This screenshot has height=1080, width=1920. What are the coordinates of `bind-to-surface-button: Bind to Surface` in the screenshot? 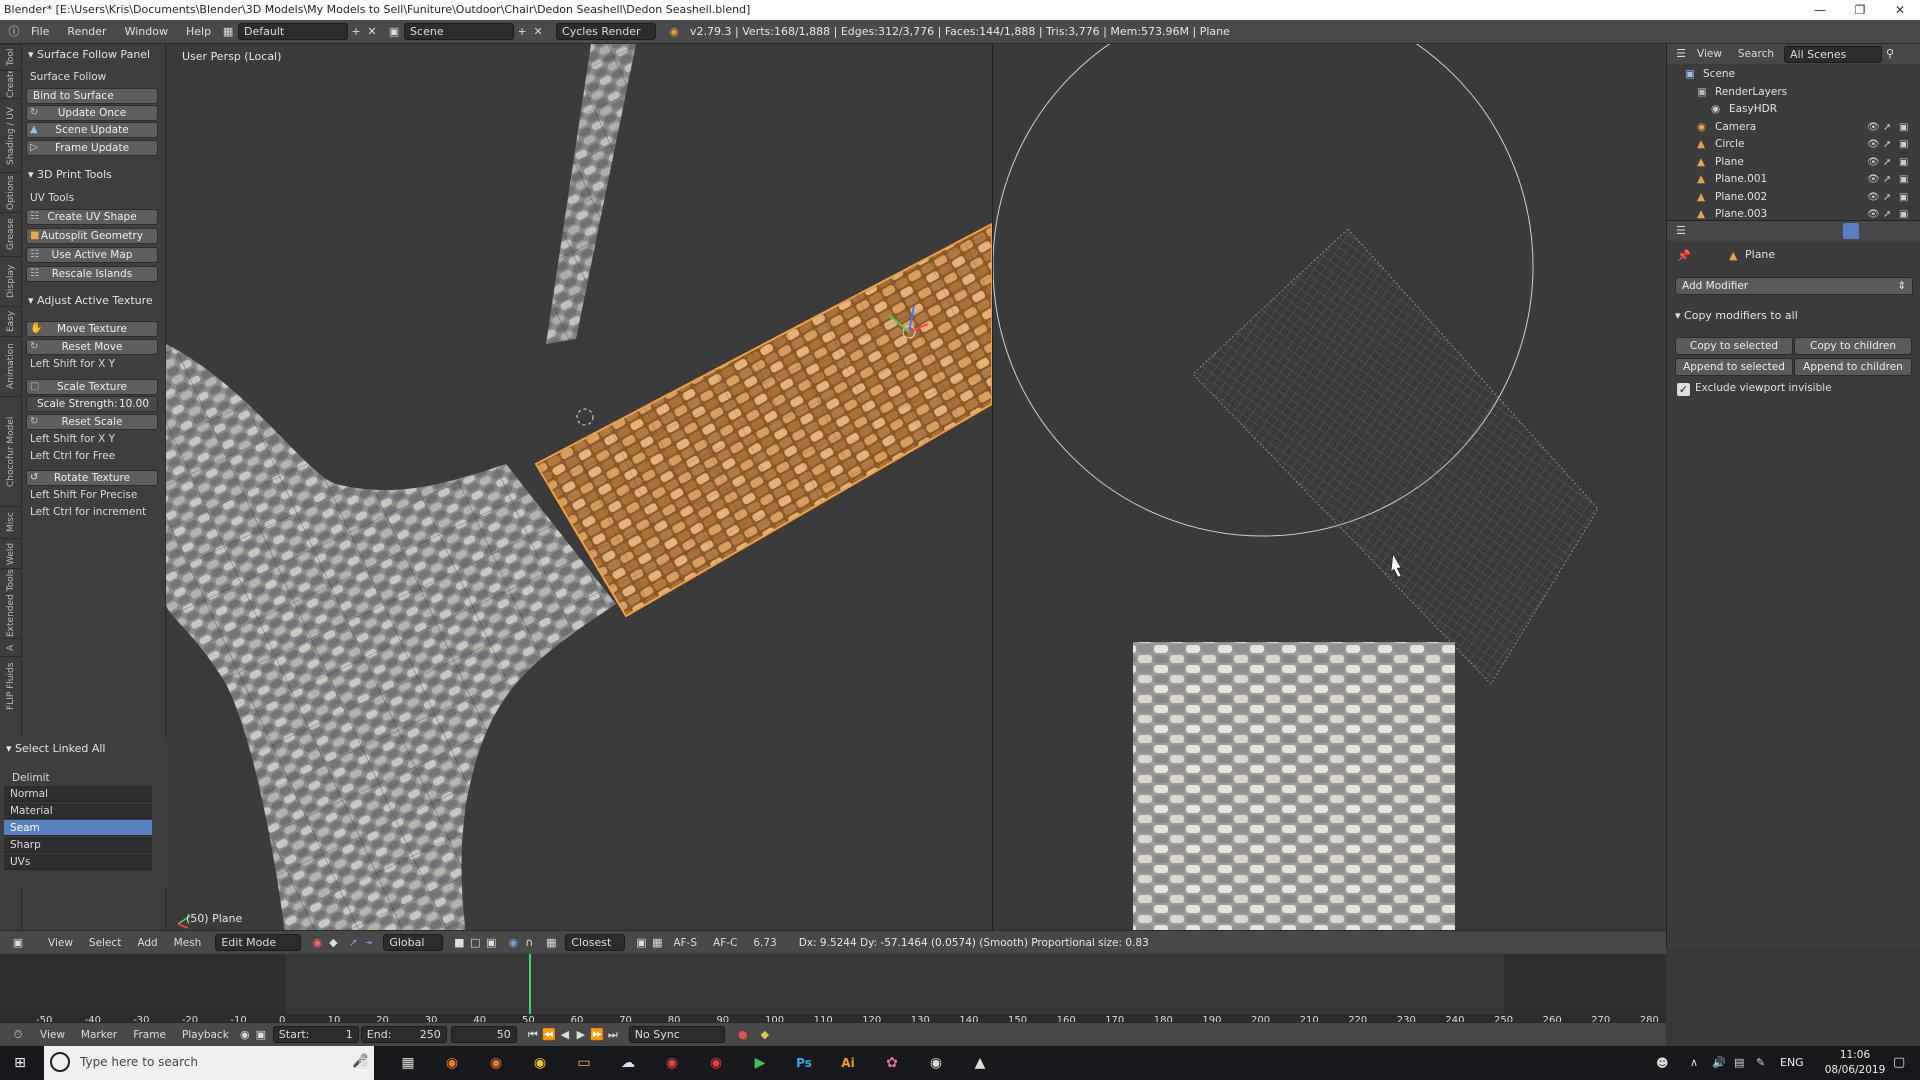 It's located at (92, 96).